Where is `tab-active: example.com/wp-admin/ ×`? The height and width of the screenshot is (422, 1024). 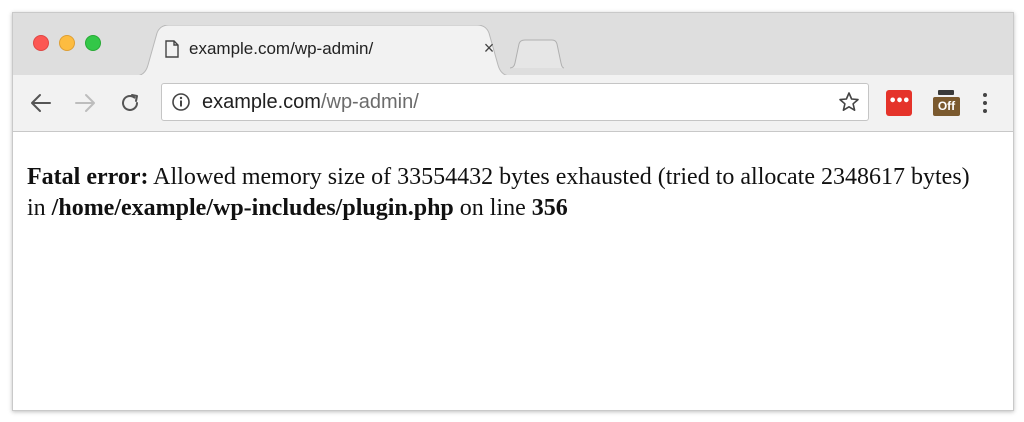
tab-active: example.com/wp-admin/ × is located at coordinates (323, 51).